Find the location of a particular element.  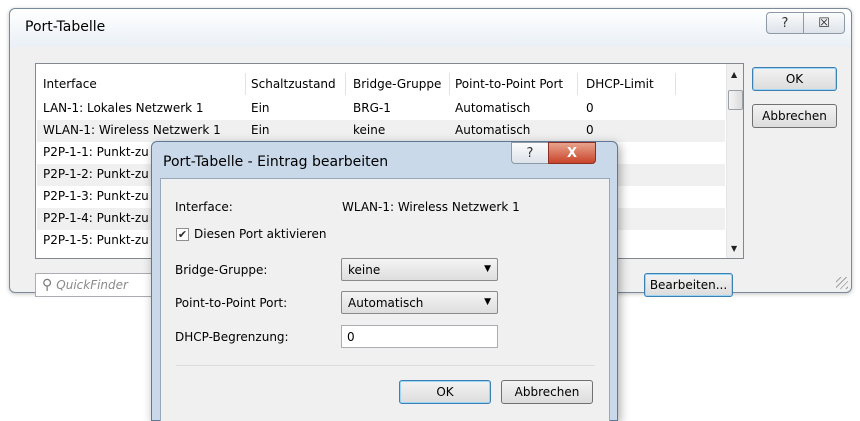

cell-interface: P2P-1-3: Punkt-zu is located at coordinates (96, 196).